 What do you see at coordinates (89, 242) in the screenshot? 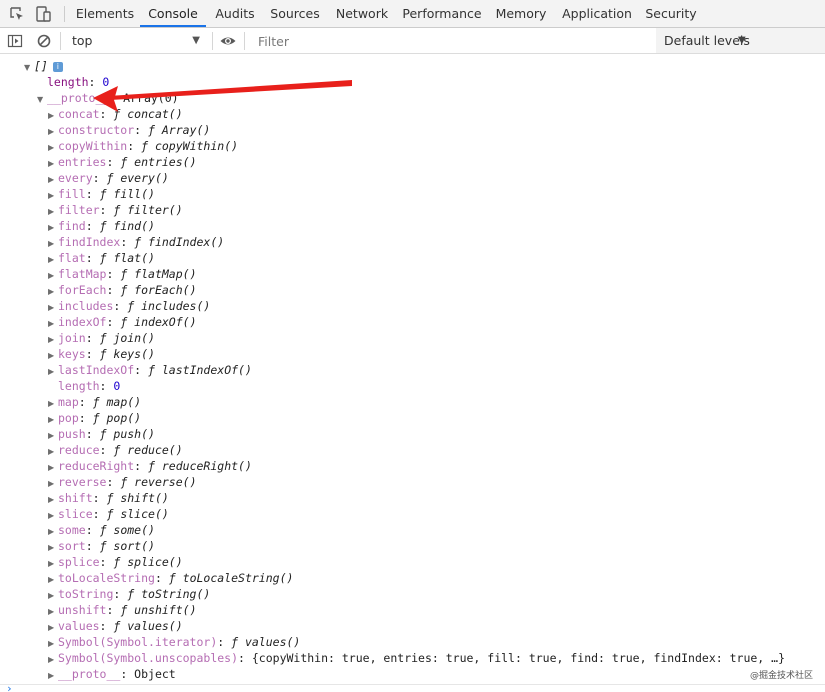
I see `property-key: findIndex` at bounding box center [89, 242].